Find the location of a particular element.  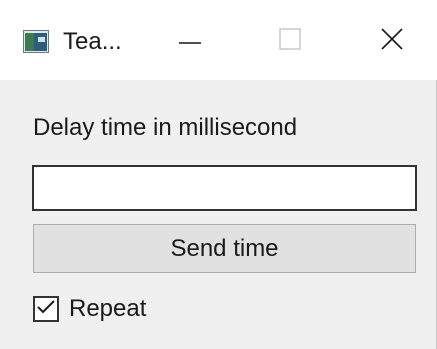

maximize-button is located at coordinates (290, 41).